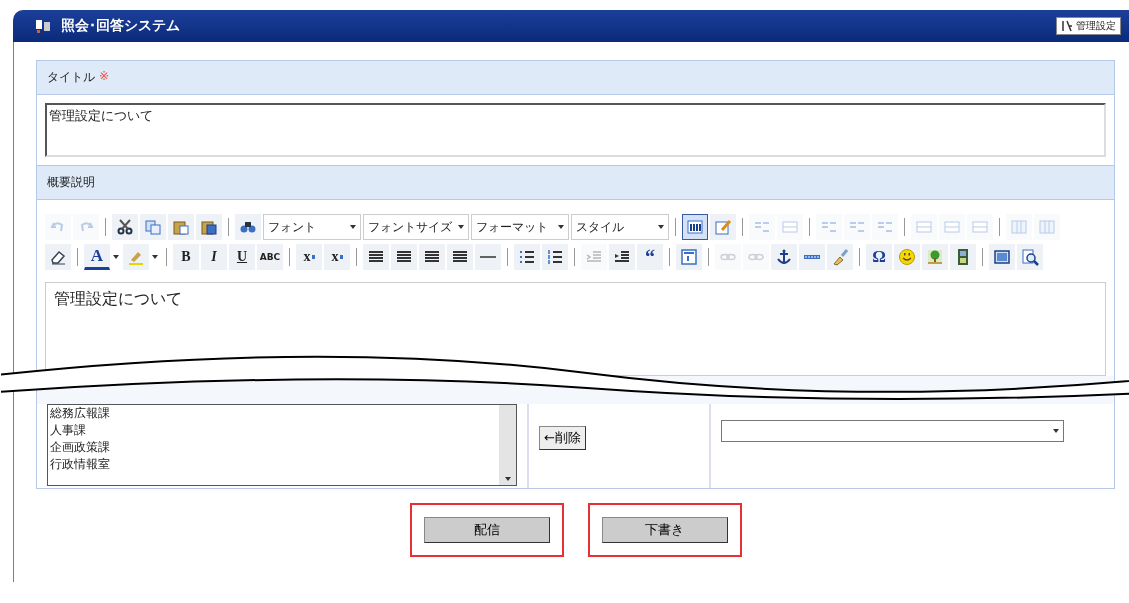  What do you see at coordinates (104, 77) in the screenshot?
I see `required-mark: ※` at bounding box center [104, 77].